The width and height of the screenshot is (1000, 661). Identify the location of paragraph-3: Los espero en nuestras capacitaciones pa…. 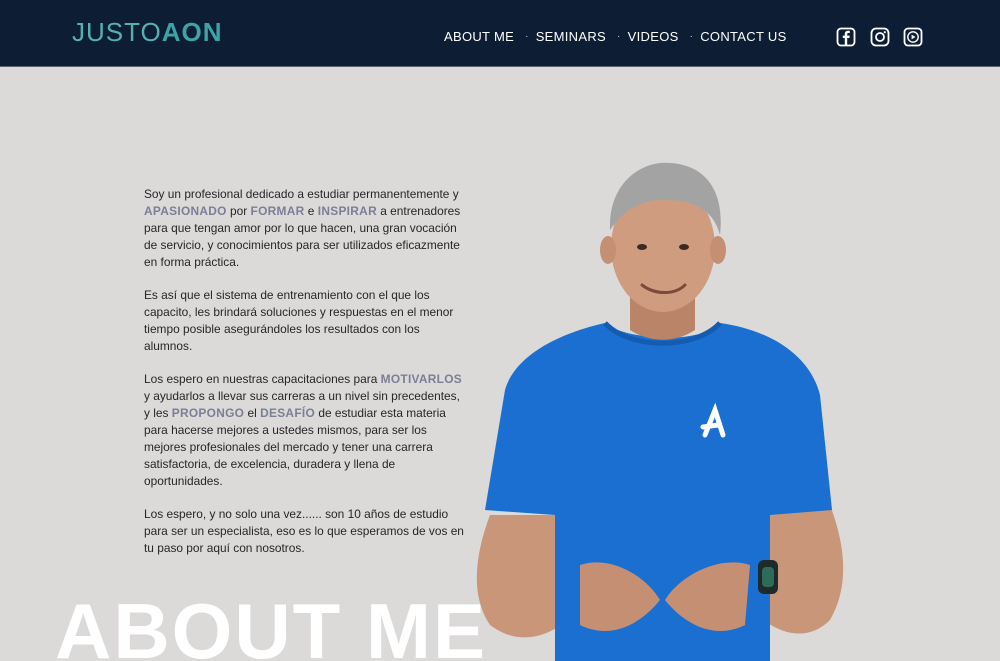
(303, 430).